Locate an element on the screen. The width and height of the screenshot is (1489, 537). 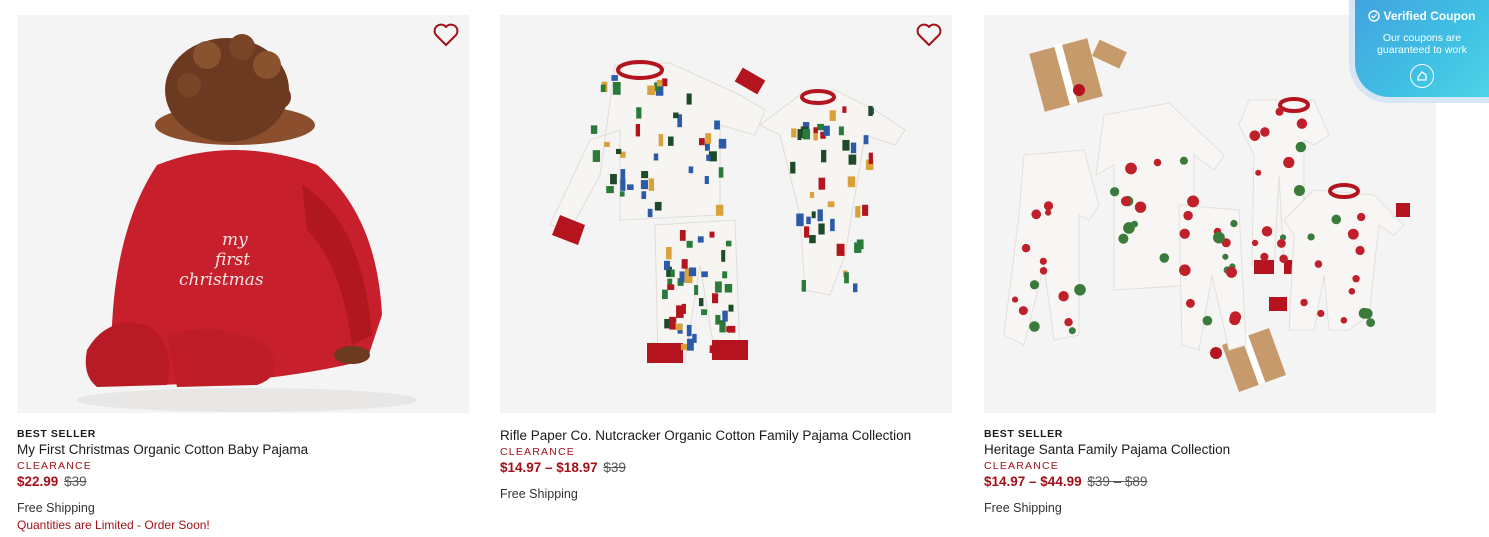
product-title: Heritage Santa Family Pajama Collection is located at coordinates (1210, 450).